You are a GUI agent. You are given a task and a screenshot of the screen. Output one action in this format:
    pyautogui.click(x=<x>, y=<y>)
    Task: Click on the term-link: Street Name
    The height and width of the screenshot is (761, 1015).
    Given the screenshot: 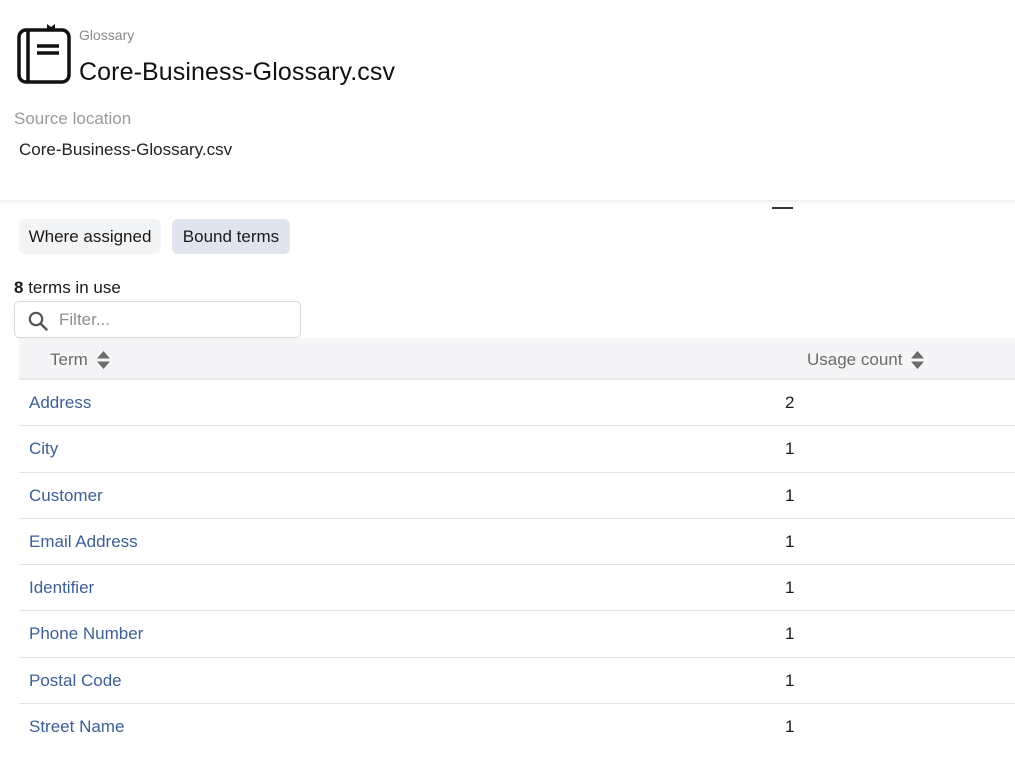 What is the action you would take?
    pyautogui.click(x=76, y=727)
    